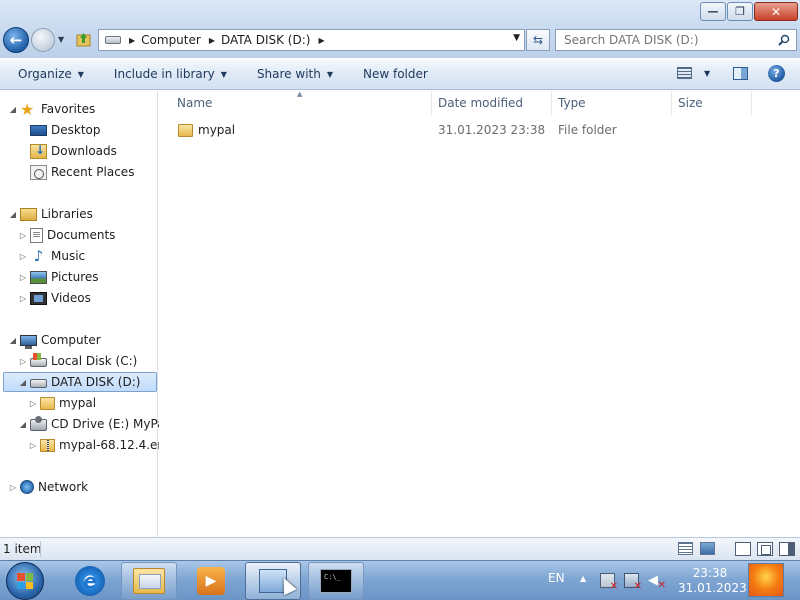 The image size is (800, 600). I want to click on sidebar-item-local-disk: ▷ Local Disk (C:), so click(77, 361).